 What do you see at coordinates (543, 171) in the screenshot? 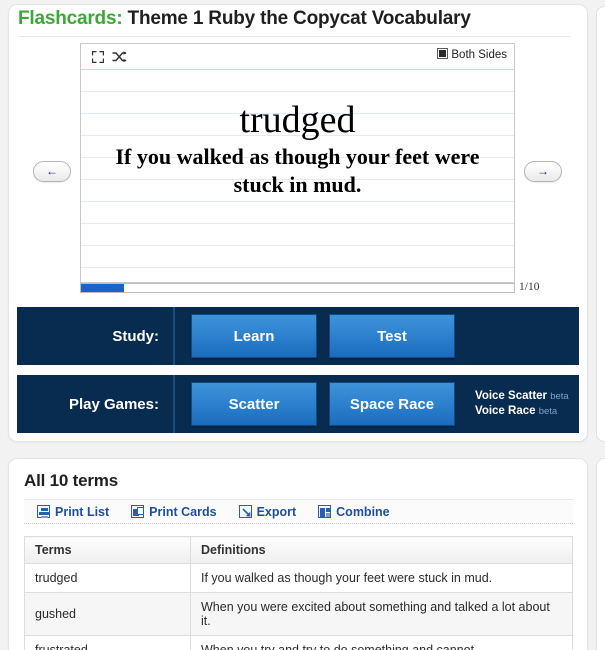
I see `next-card-button: →` at bounding box center [543, 171].